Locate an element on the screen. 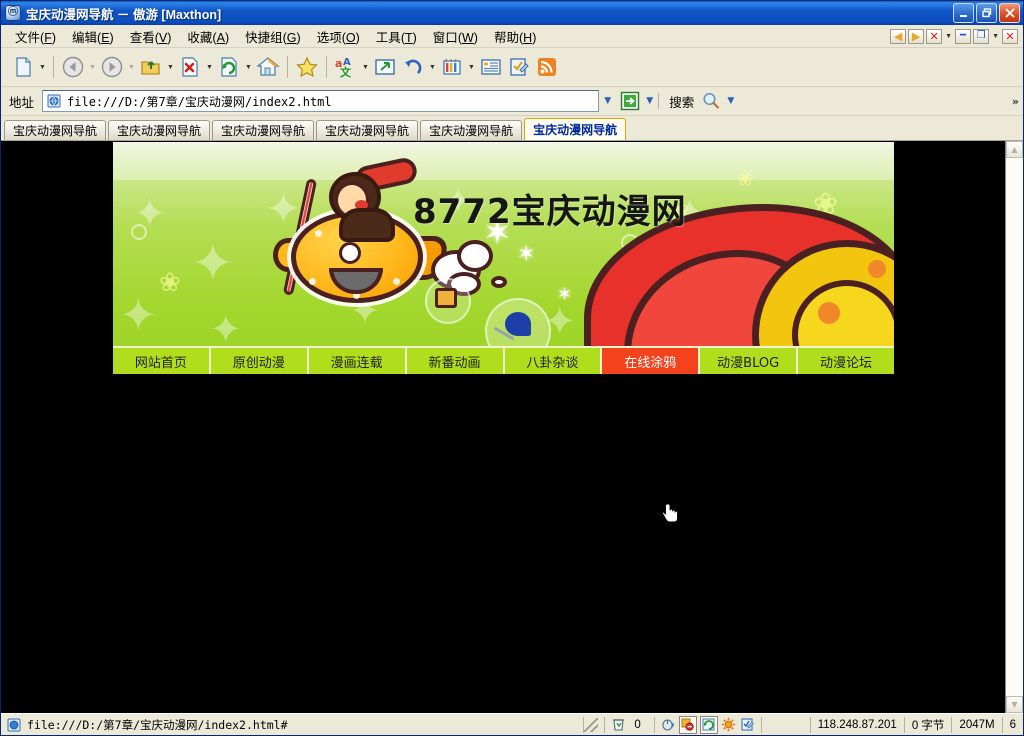 This screenshot has height=736, width=1024. address-input: file:///D:/第7章/宝庆动漫网/index2.html is located at coordinates (321, 101).